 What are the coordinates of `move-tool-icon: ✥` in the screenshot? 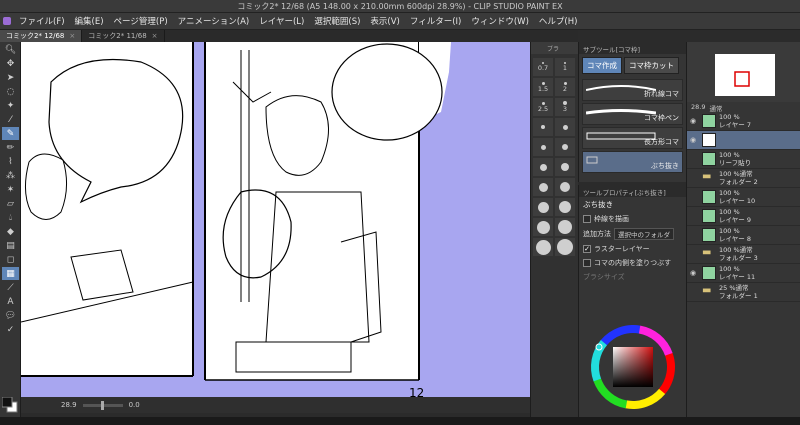 It's located at (10, 63).